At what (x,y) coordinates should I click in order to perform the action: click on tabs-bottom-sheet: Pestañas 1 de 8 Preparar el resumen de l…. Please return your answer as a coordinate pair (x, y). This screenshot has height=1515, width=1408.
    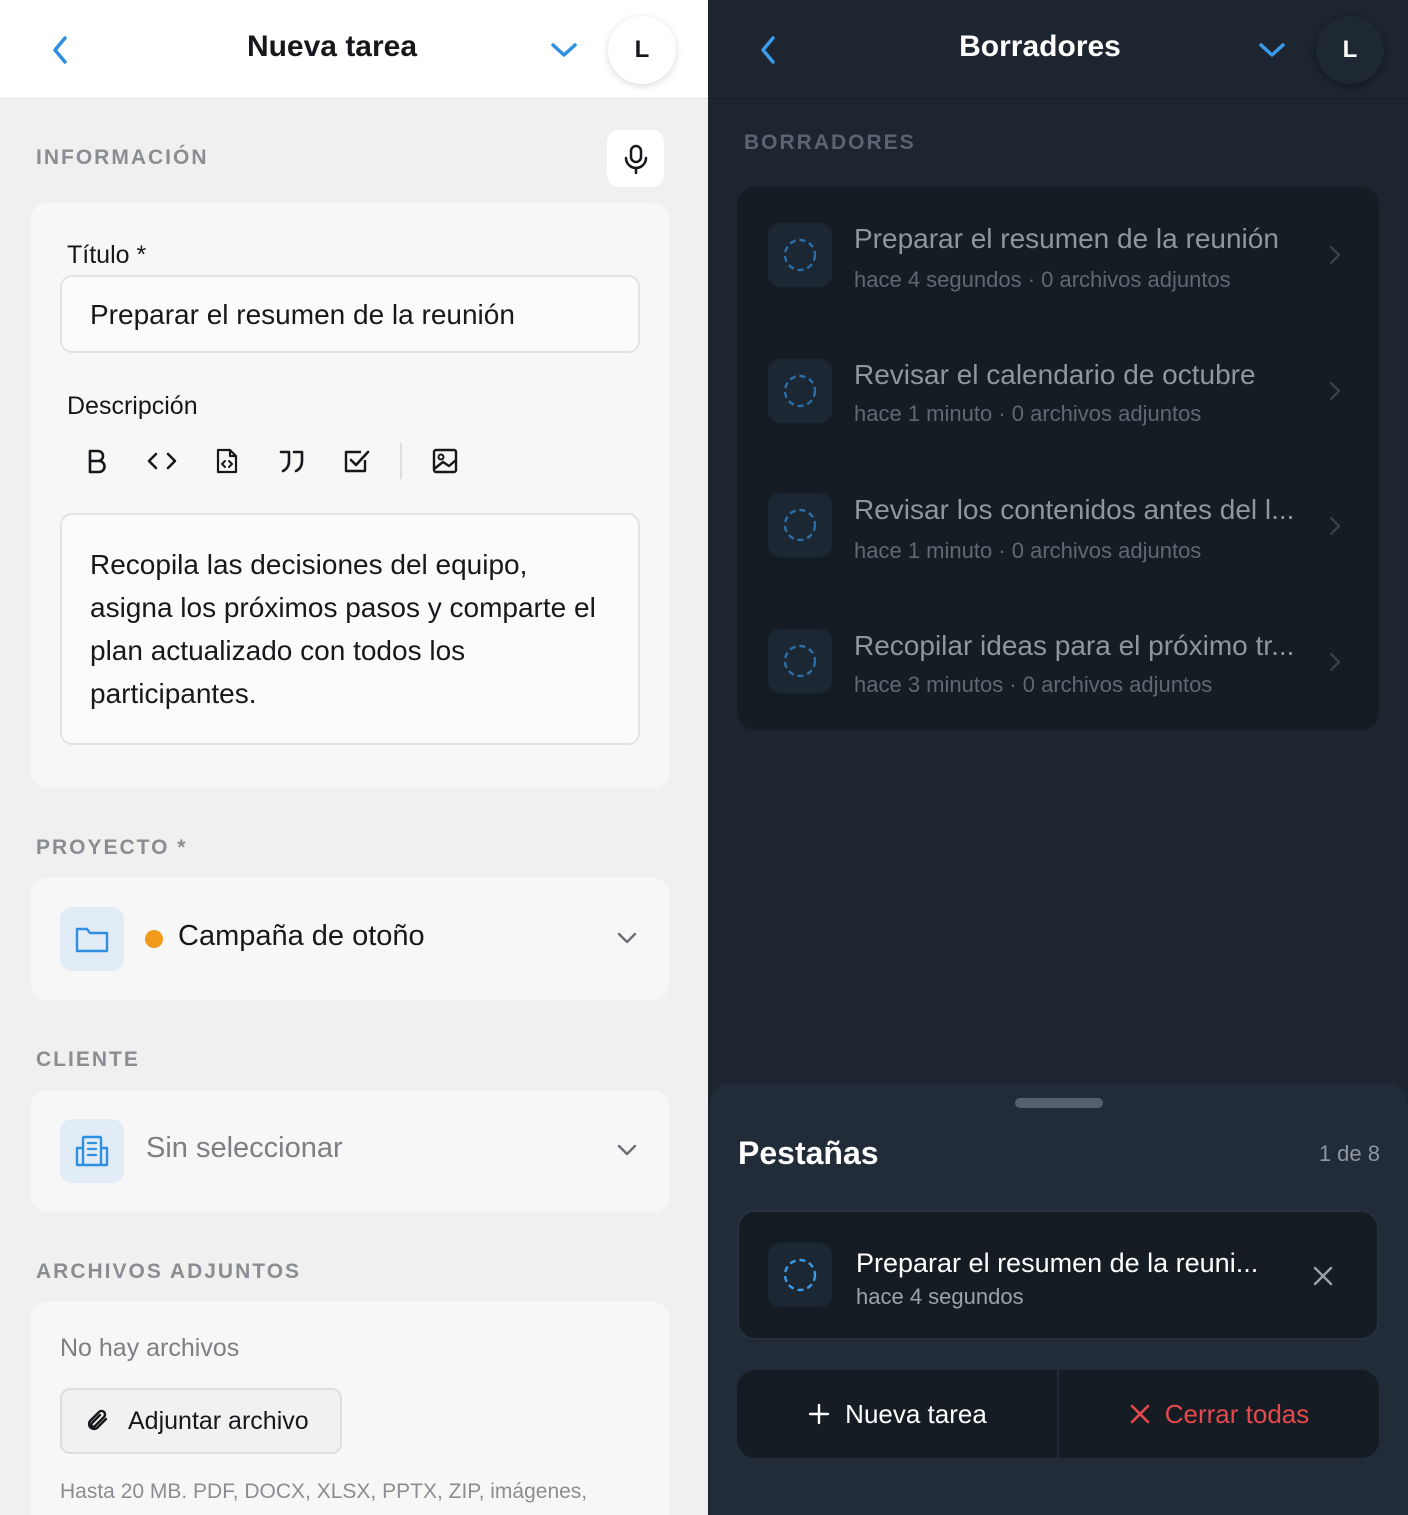
    Looking at the image, I should click on (1059, 1299).